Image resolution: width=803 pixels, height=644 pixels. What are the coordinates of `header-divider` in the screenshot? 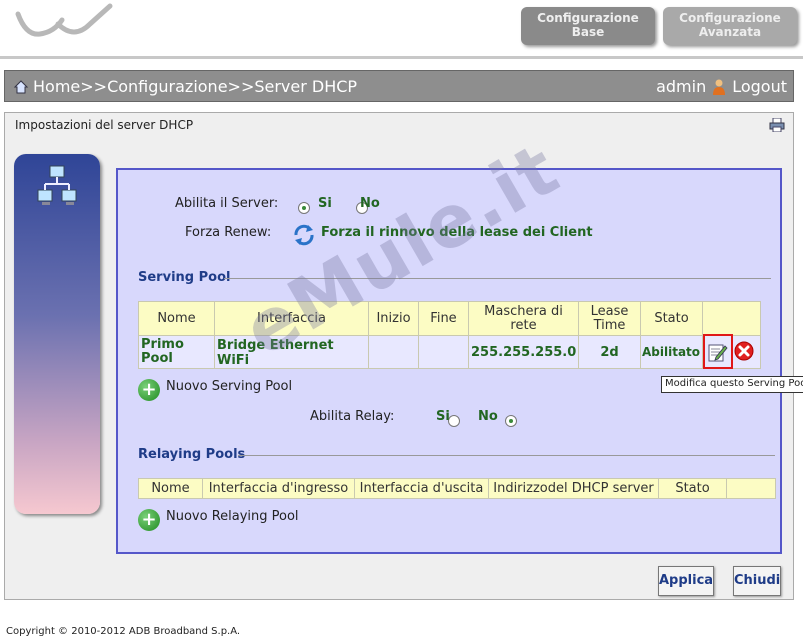 It's located at (401, 57).